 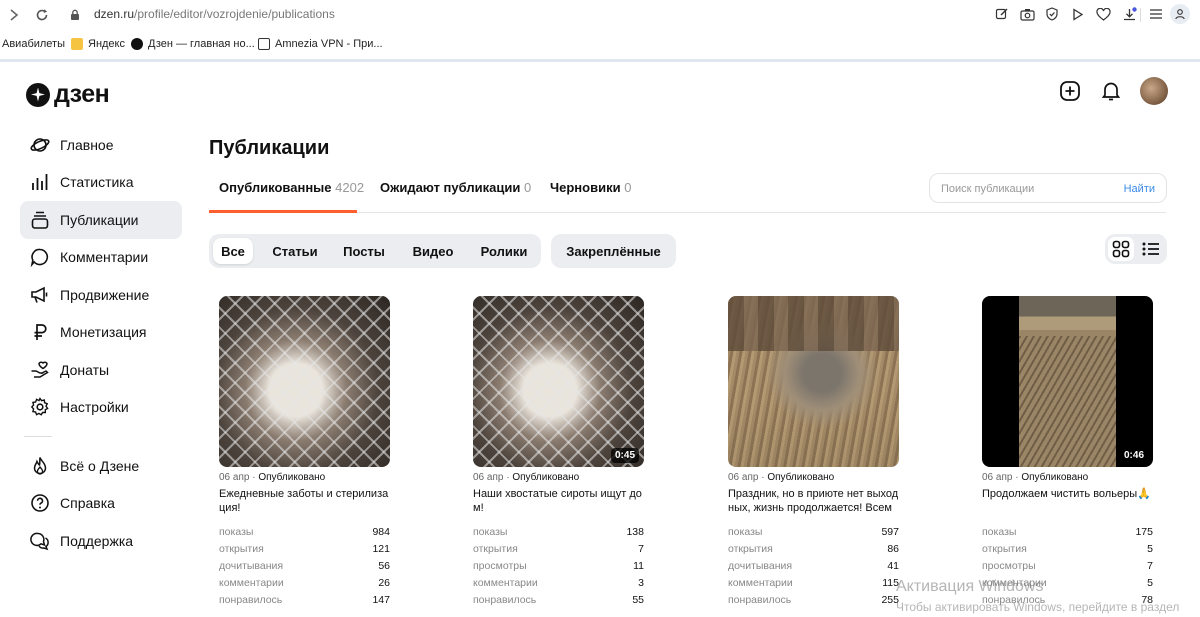 I want to click on browser-divider, so click(x=600, y=60).